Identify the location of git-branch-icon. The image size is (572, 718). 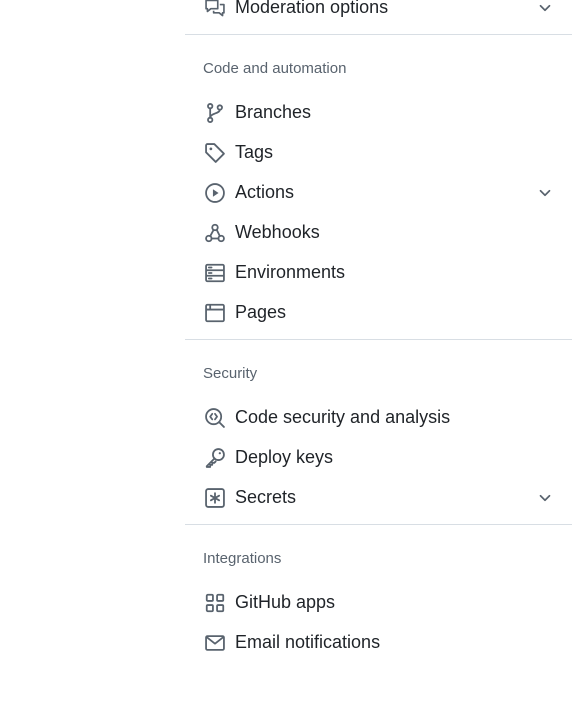
(215, 113).